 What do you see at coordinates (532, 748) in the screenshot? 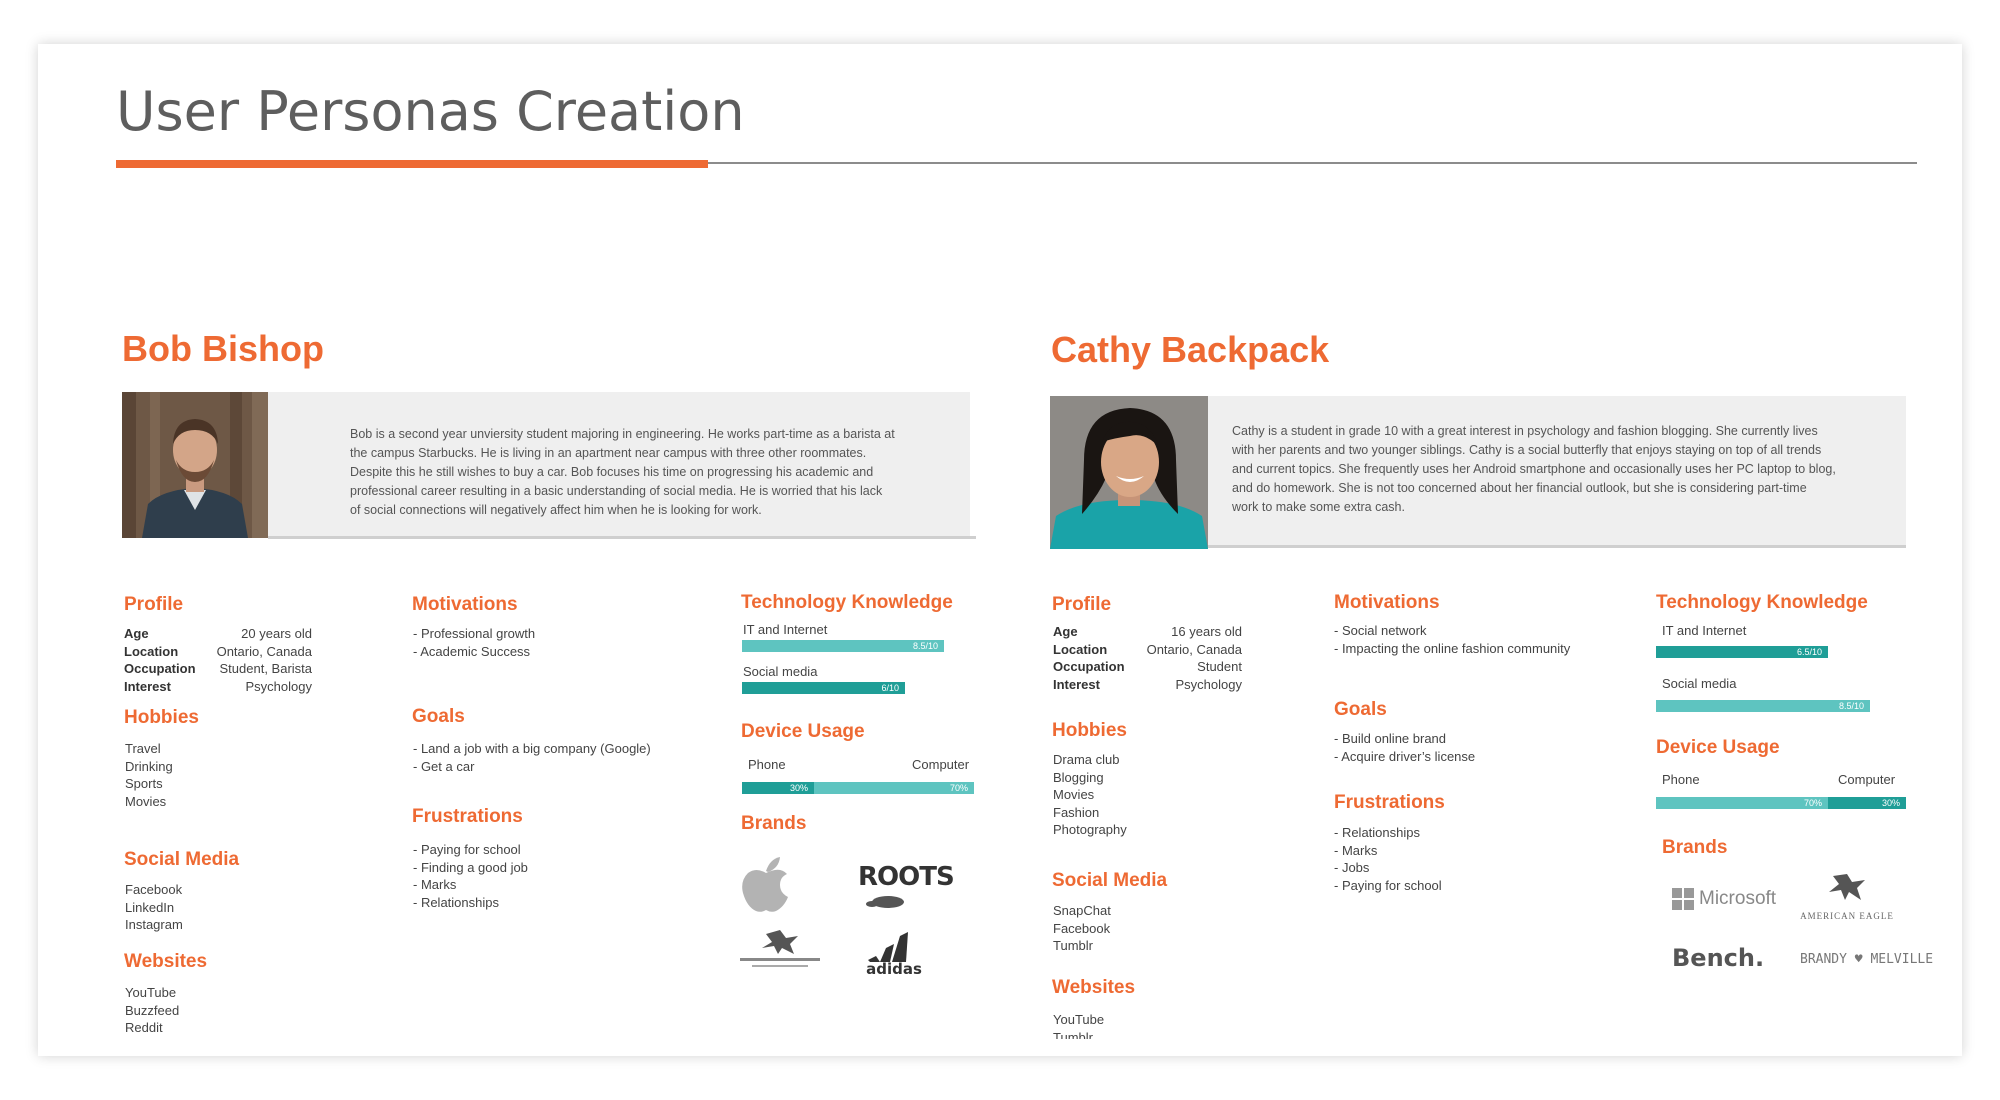
I see `list-item: - Land a job with a big company (Google)` at bounding box center [532, 748].